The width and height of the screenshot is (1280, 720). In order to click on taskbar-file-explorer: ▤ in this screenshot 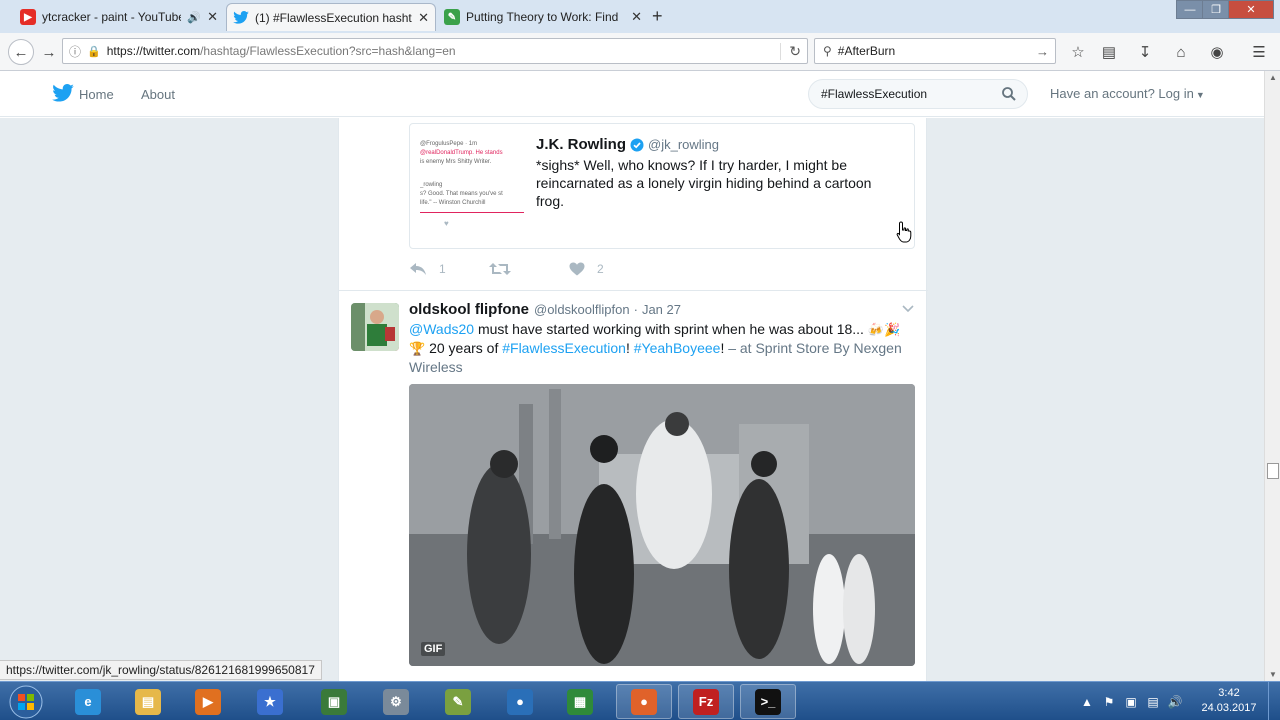, I will do `click(148, 701)`.